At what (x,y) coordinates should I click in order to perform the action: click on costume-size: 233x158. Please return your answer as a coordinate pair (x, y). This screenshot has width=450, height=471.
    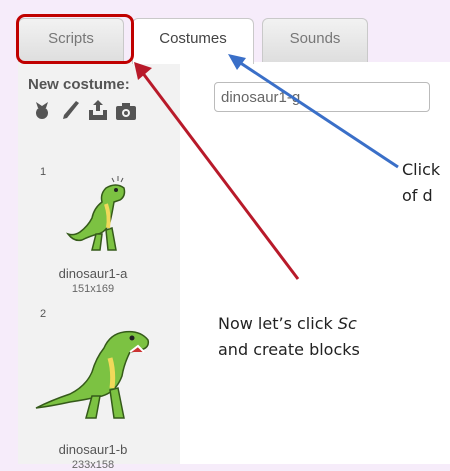
    Looking at the image, I should click on (93, 465).